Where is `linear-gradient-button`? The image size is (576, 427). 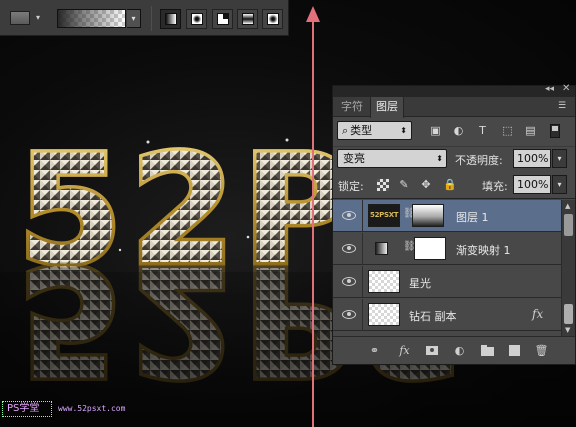 linear-gradient-button is located at coordinates (170, 19).